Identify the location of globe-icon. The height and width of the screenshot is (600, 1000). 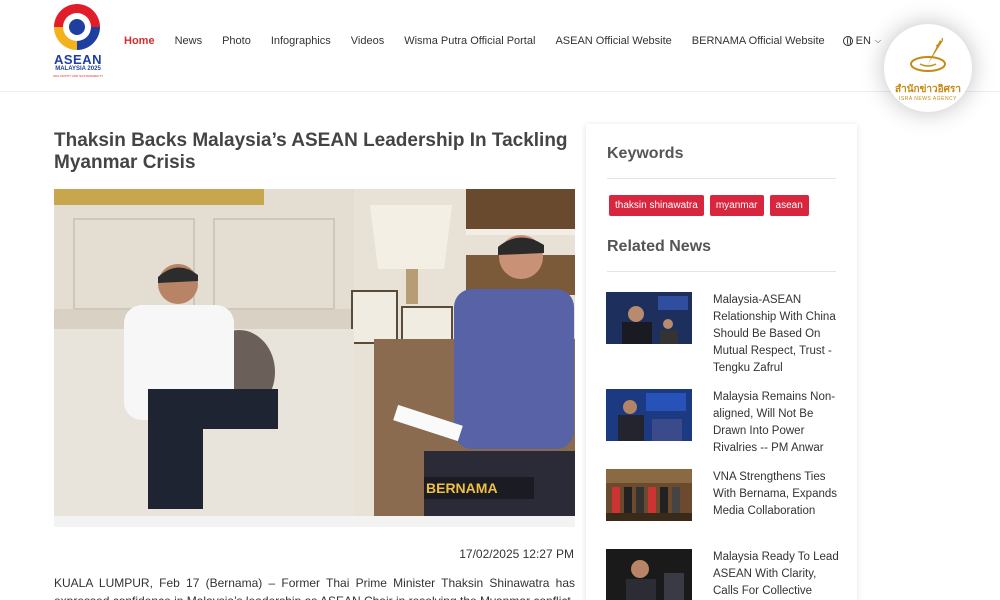
(847, 41).